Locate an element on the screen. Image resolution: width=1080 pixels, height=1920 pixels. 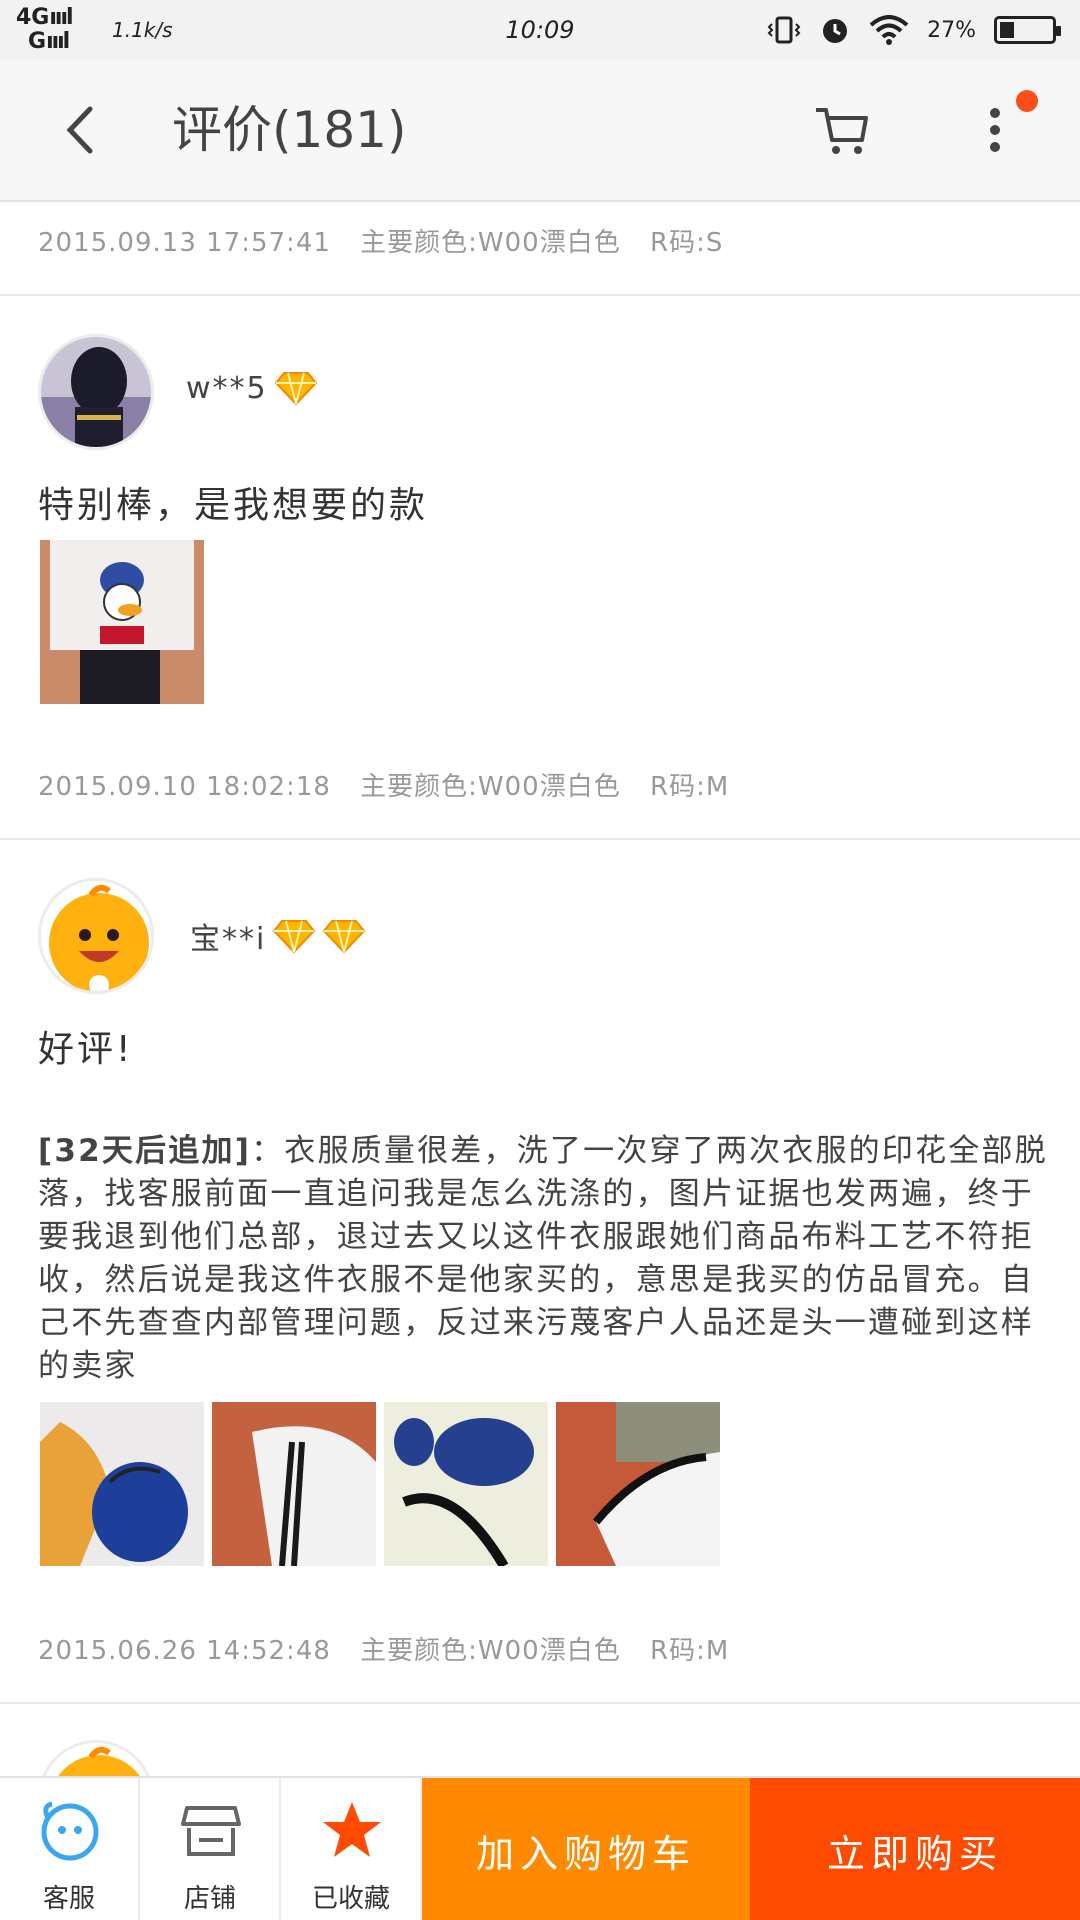
review-text: 特别棒，是我想要的款 is located at coordinates (233, 505).